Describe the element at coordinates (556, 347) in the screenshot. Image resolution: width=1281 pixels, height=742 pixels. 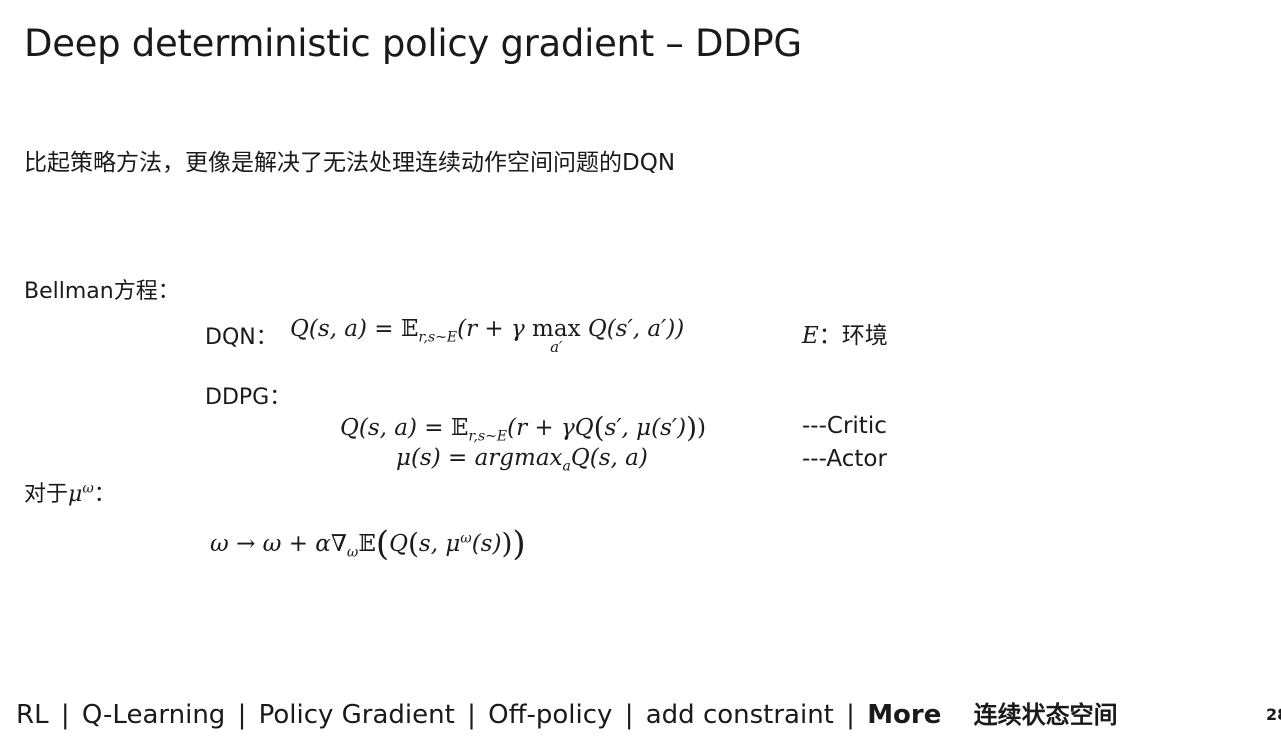
I see `dqn-max-sub: a′` at that location.